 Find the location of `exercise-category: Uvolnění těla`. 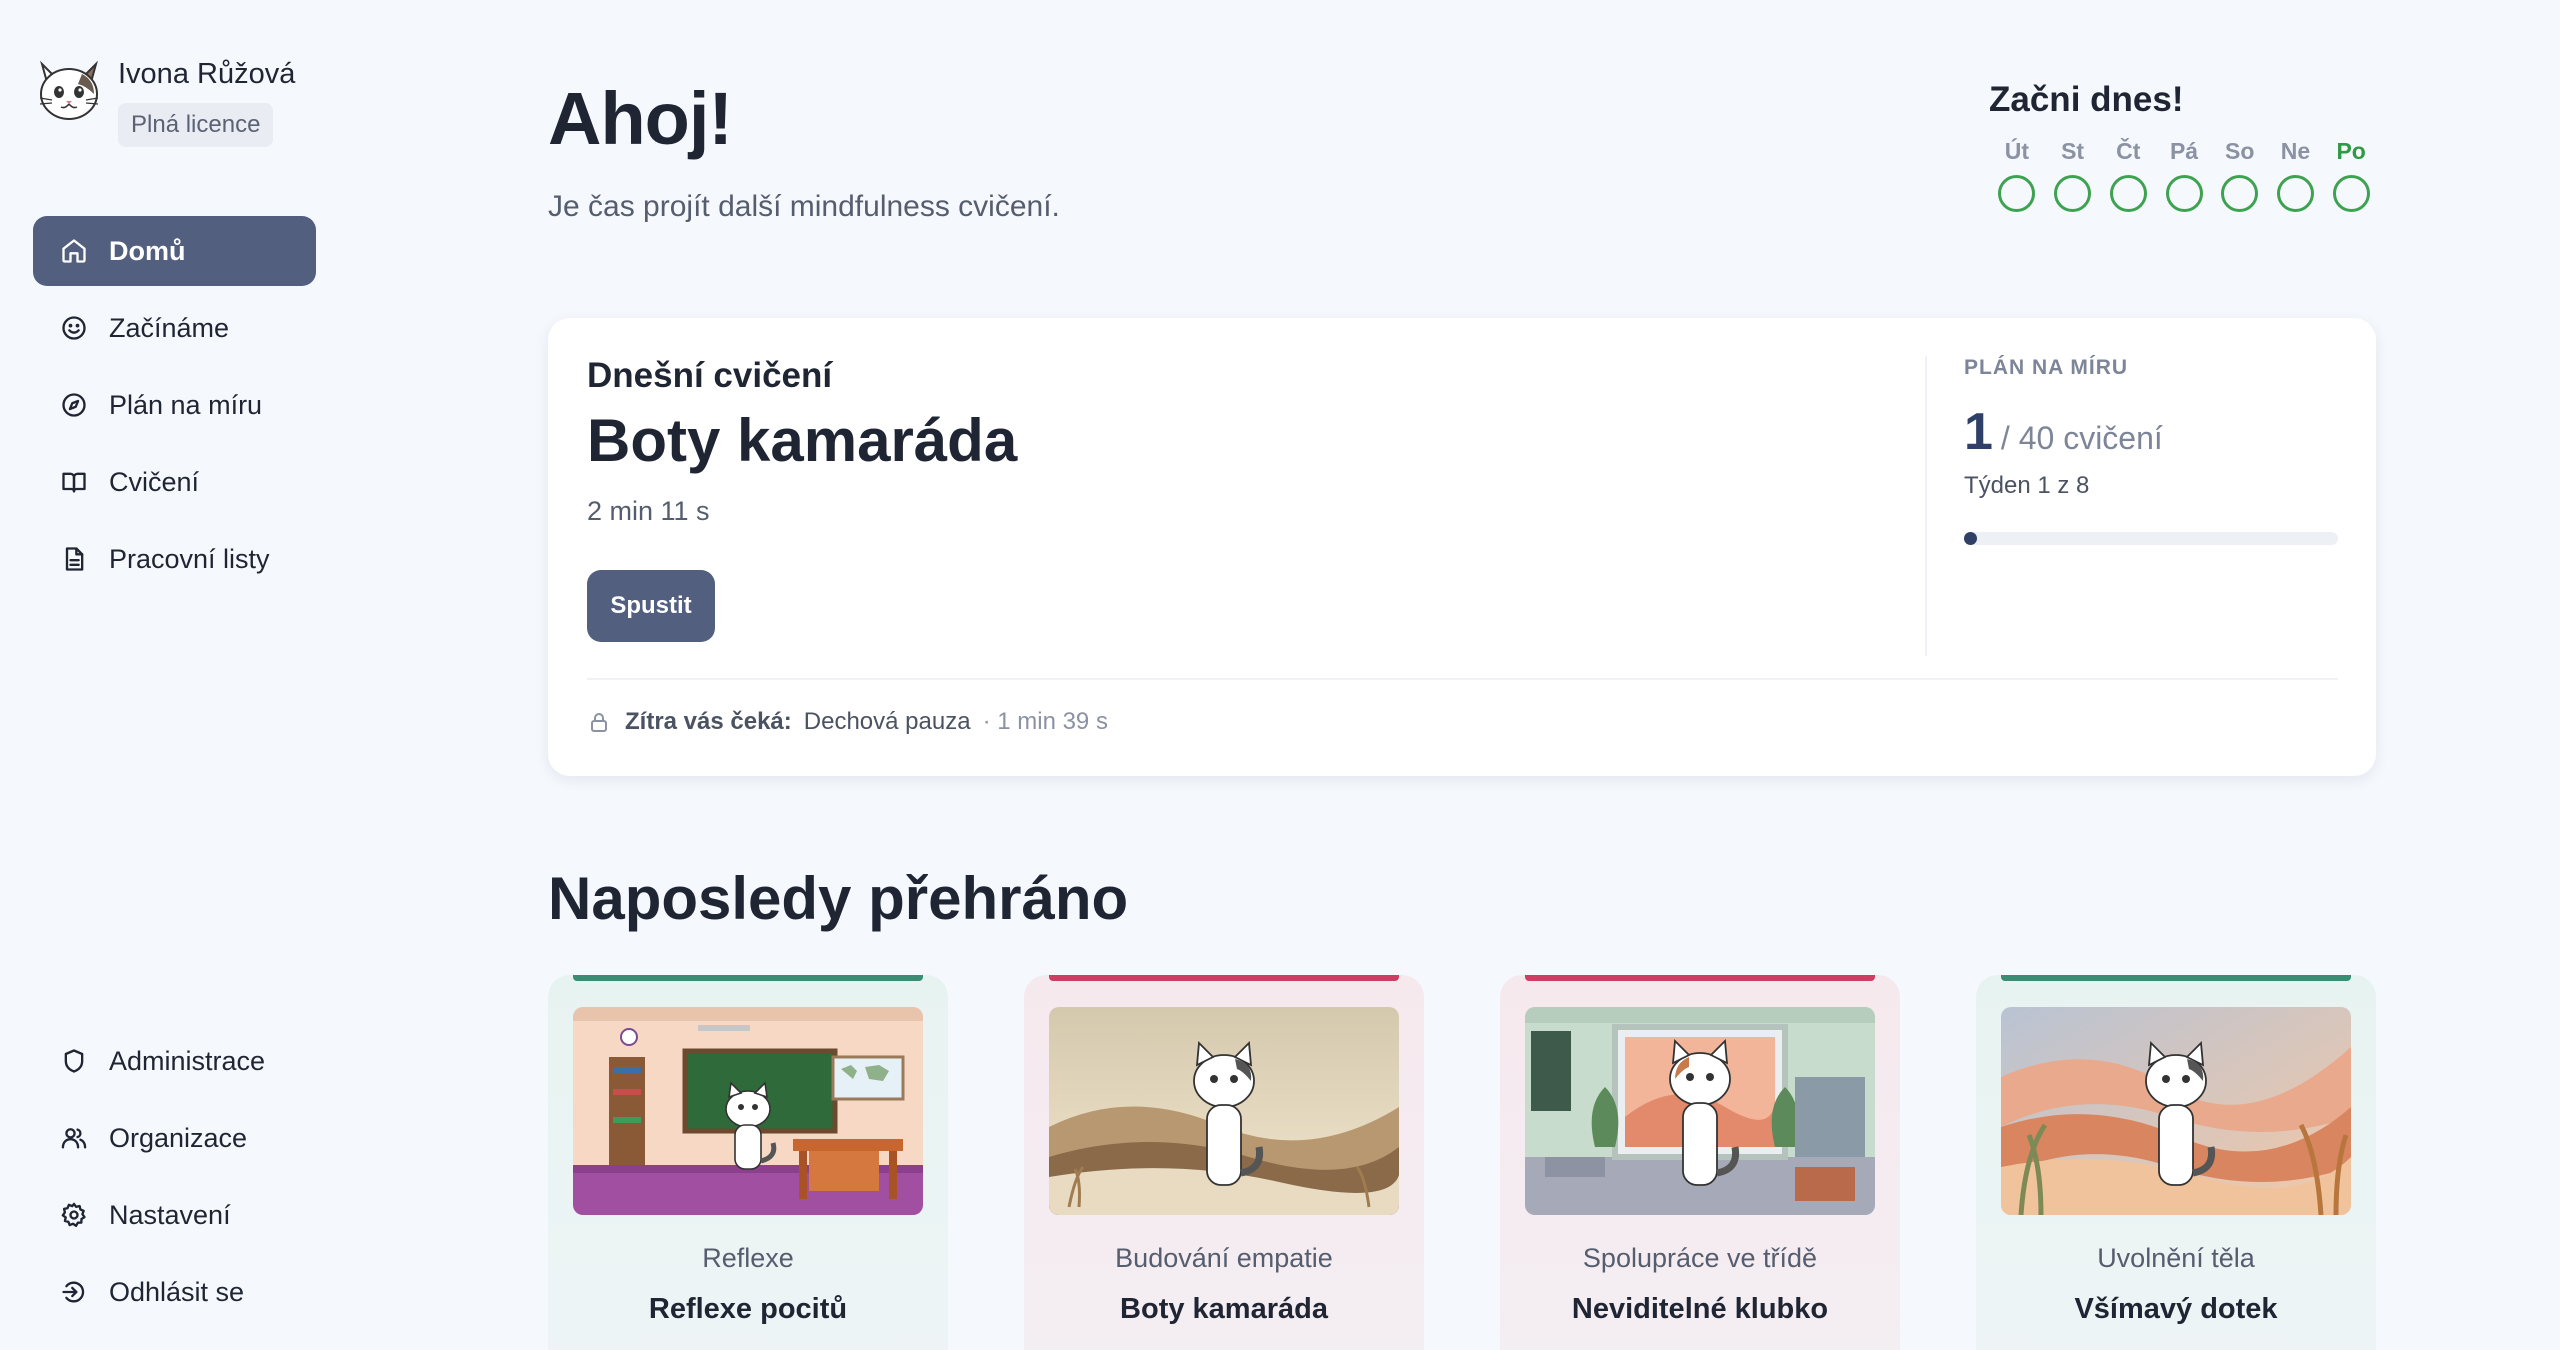

exercise-category: Uvolnění těla is located at coordinates (2176, 1258).